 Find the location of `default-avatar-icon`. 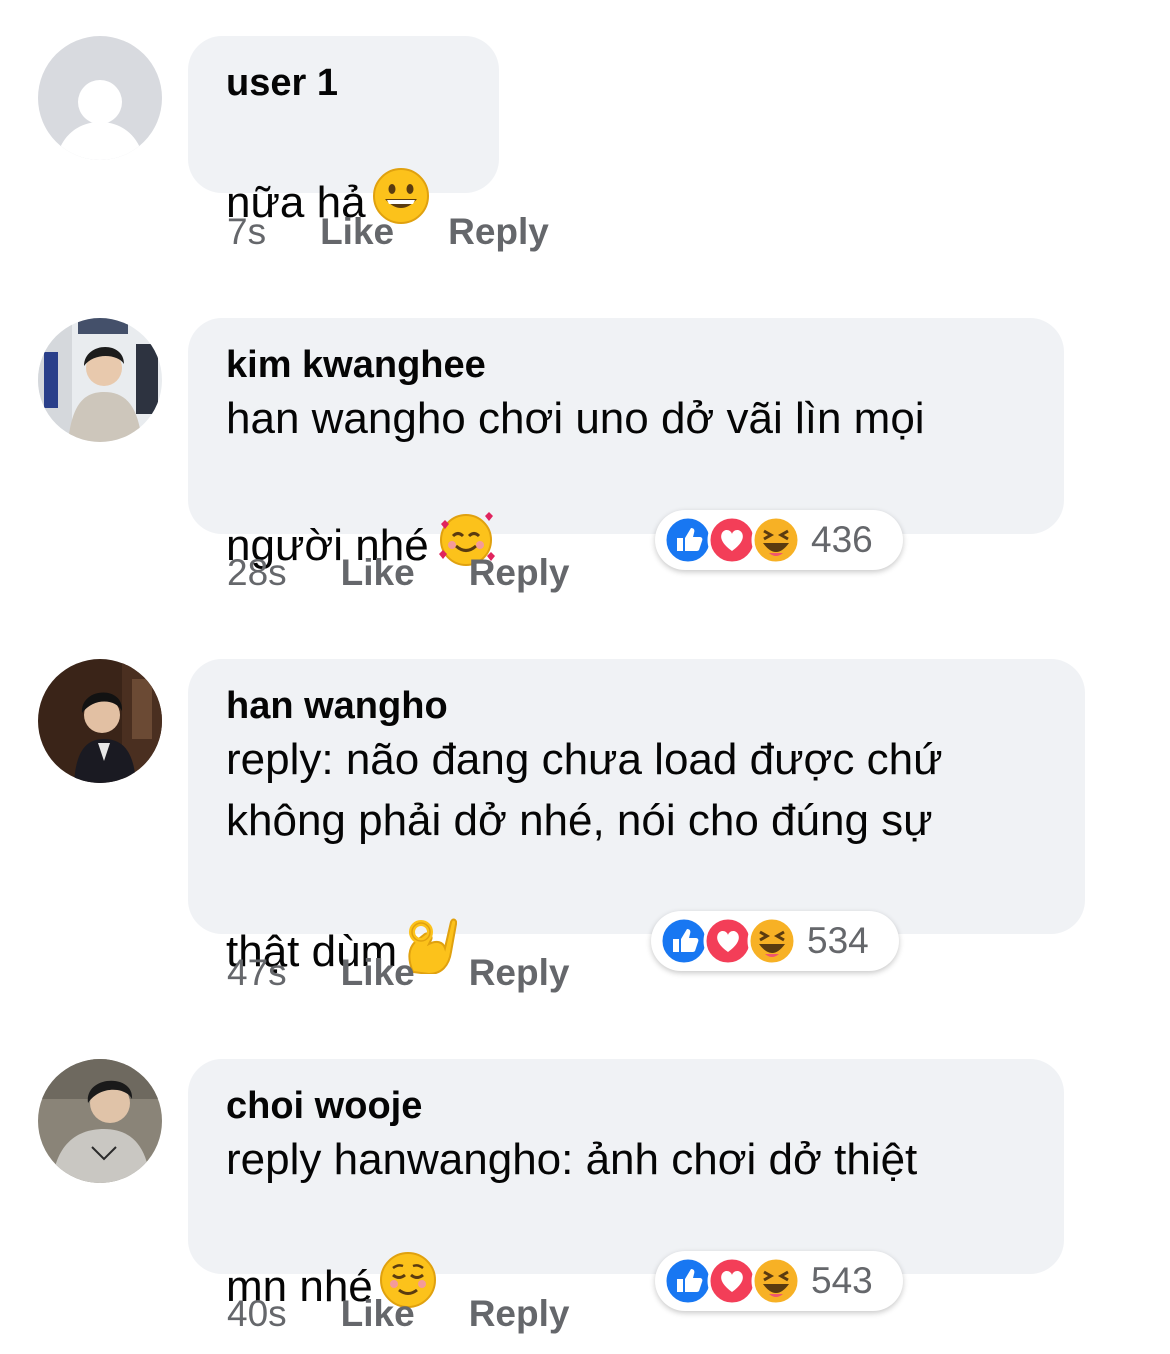

default-avatar-icon is located at coordinates (100, 98).